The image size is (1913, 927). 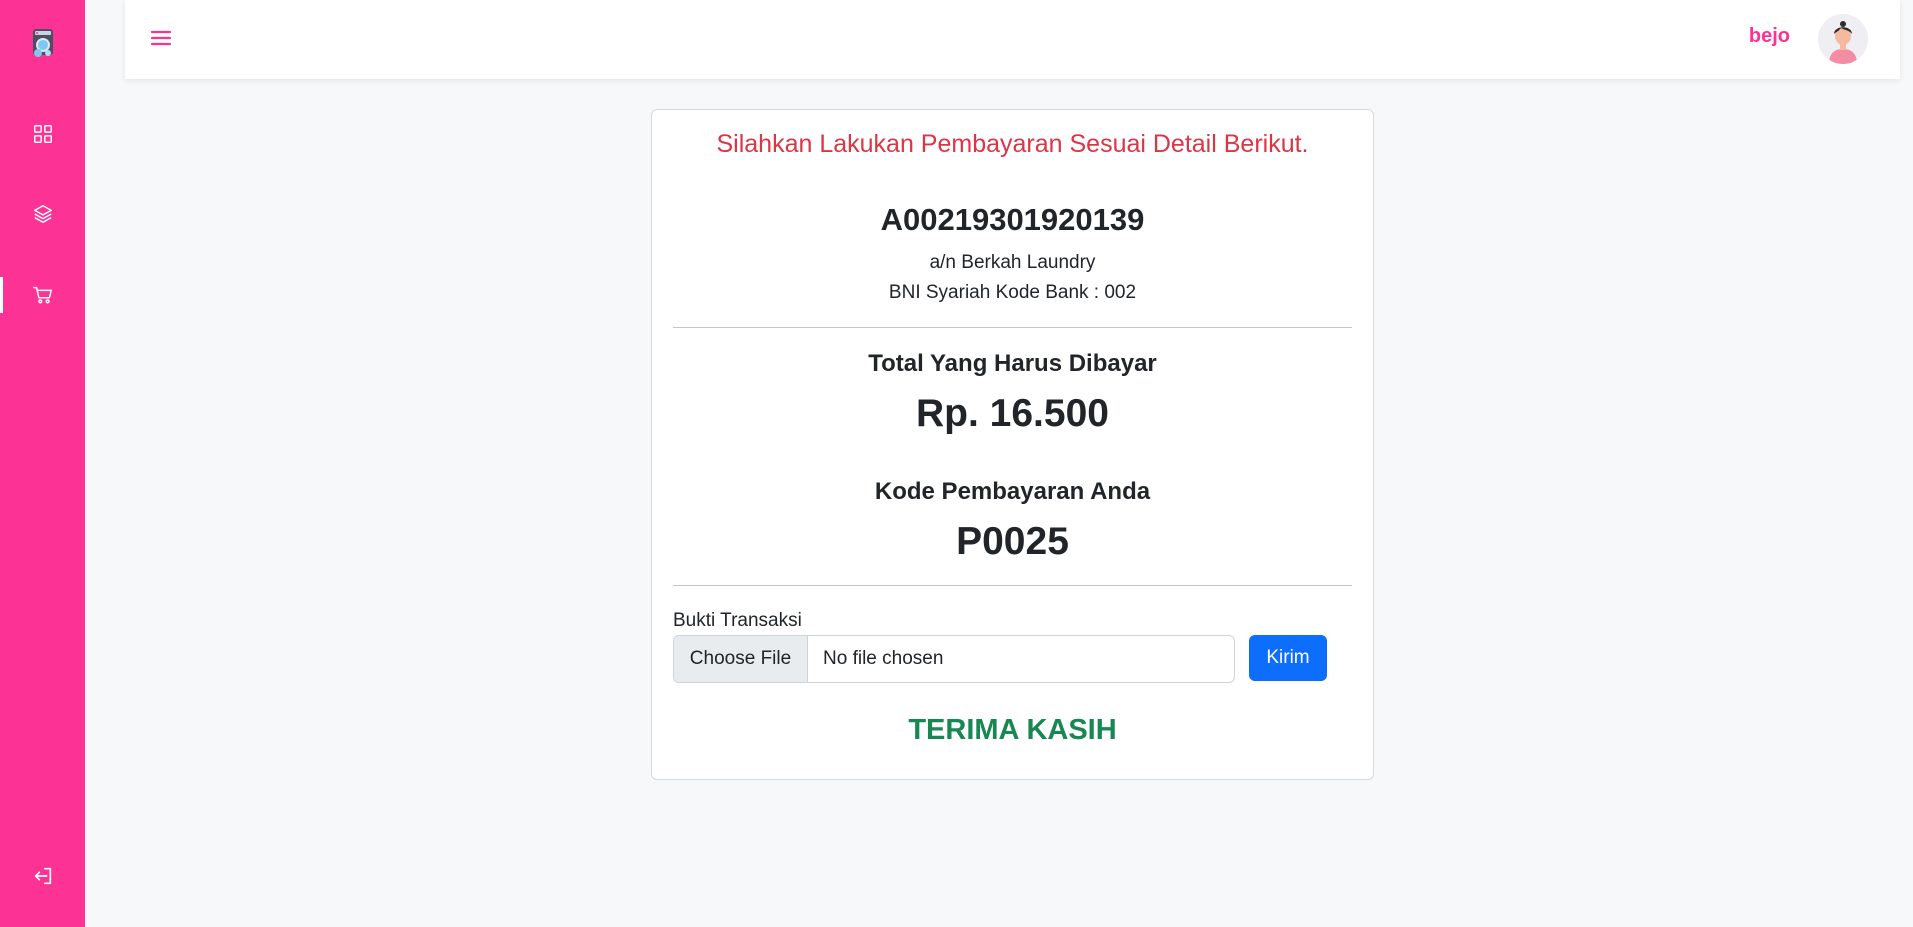 I want to click on hamburger-menu-icon, so click(x=161, y=38).